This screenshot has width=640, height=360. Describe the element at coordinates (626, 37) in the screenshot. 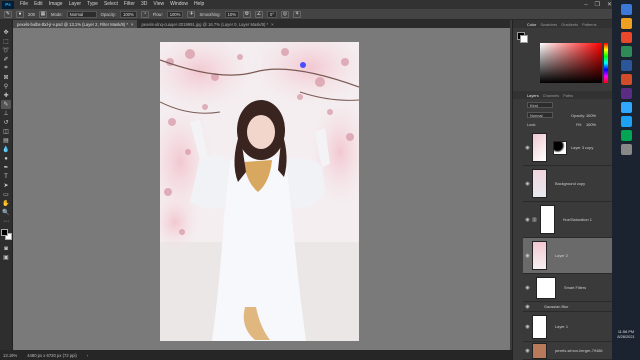

I see `chrome-icon` at that location.